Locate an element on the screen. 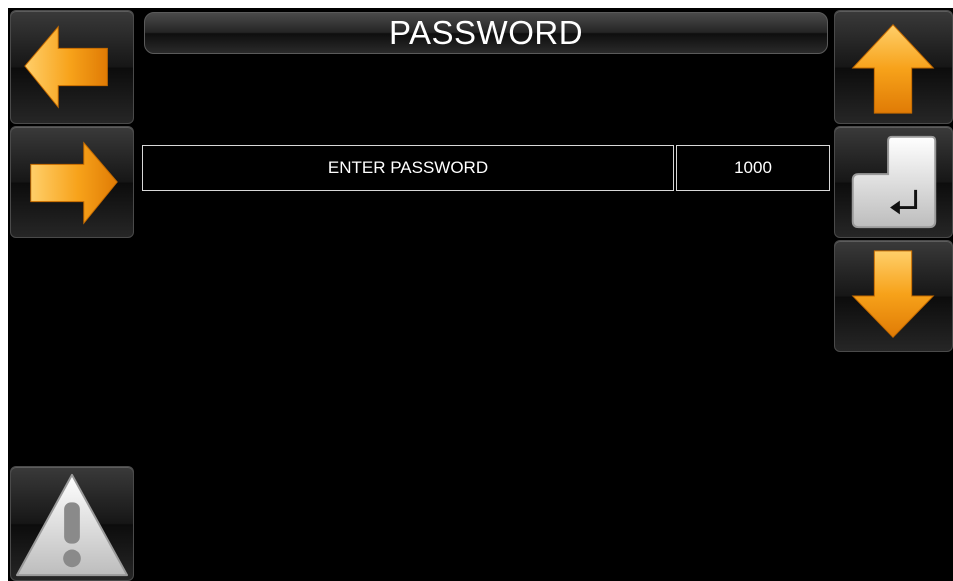 Image resolution: width=953 pixels, height=581 pixels. right-arrow-button is located at coordinates (72, 182).